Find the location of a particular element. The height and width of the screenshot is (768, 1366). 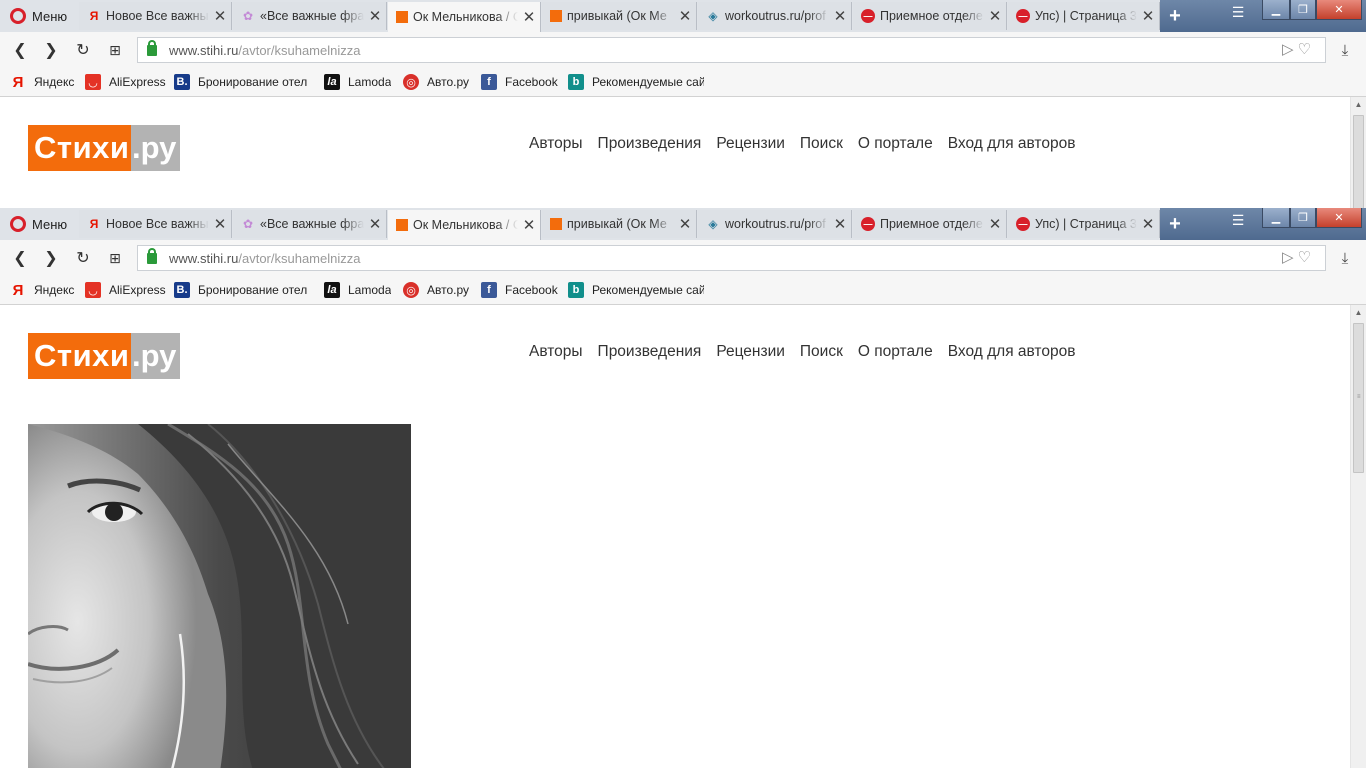

lamoda-icon: la is located at coordinates (332, 290).